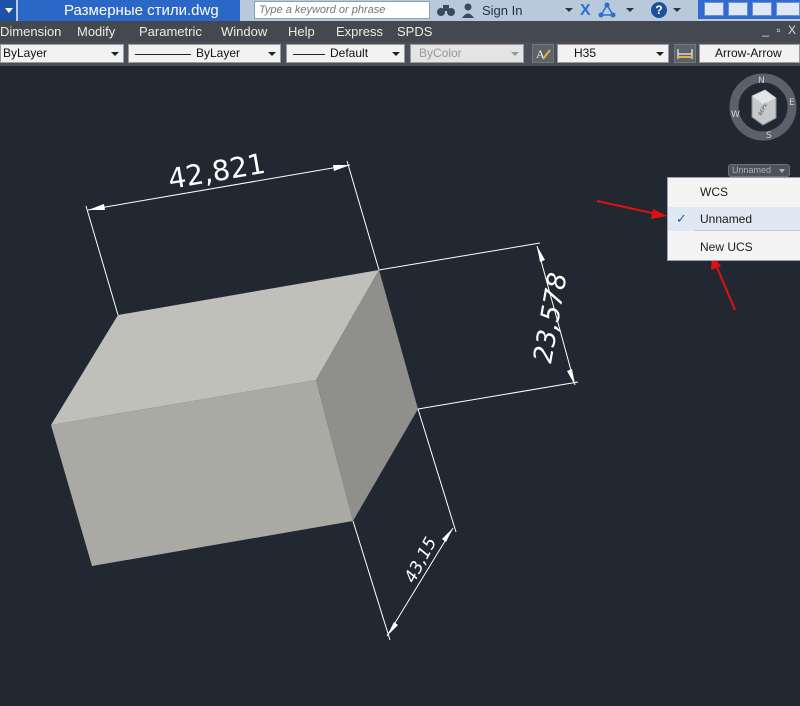  Describe the element at coordinates (685, 53) in the screenshot. I see `dim-style-icon` at that location.